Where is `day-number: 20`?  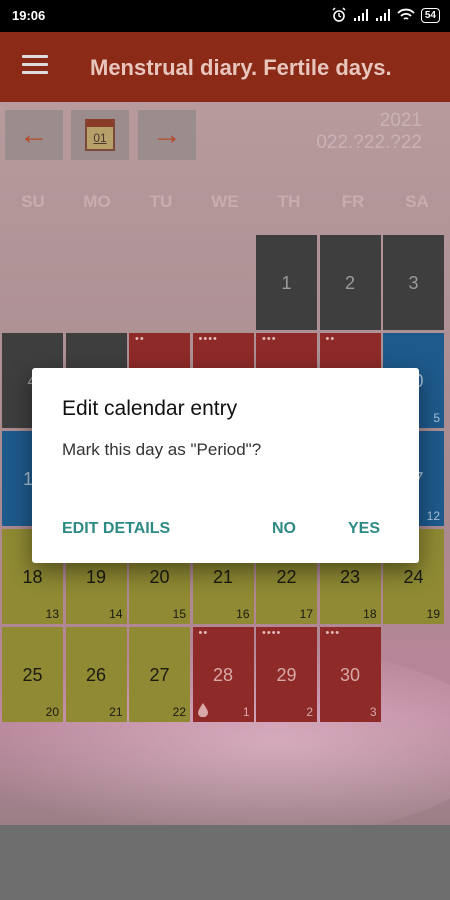 day-number: 20 is located at coordinates (159, 577).